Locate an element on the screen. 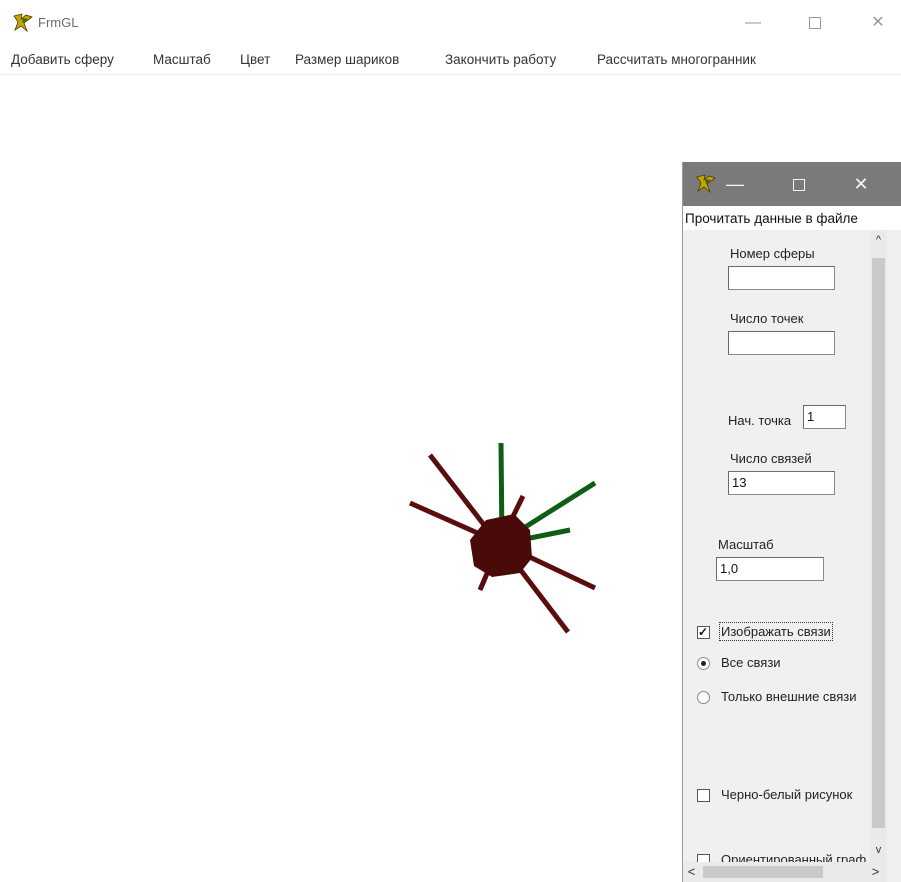 The width and height of the screenshot is (901, 882). scale-label: Масштаб is located at coordinates (746, 544).